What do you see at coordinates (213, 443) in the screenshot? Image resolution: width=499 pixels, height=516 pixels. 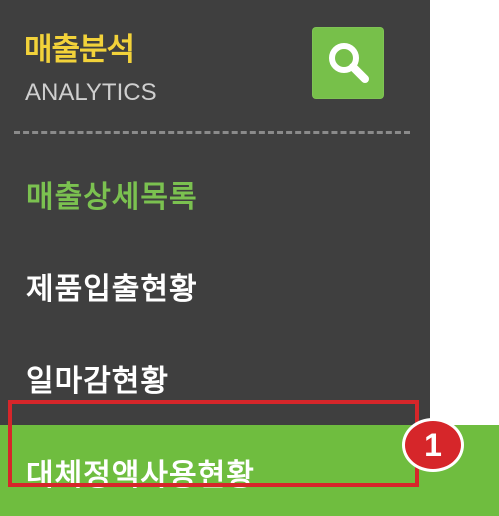 I see `annotation-highlight-box` at bounding box center [213, 443].